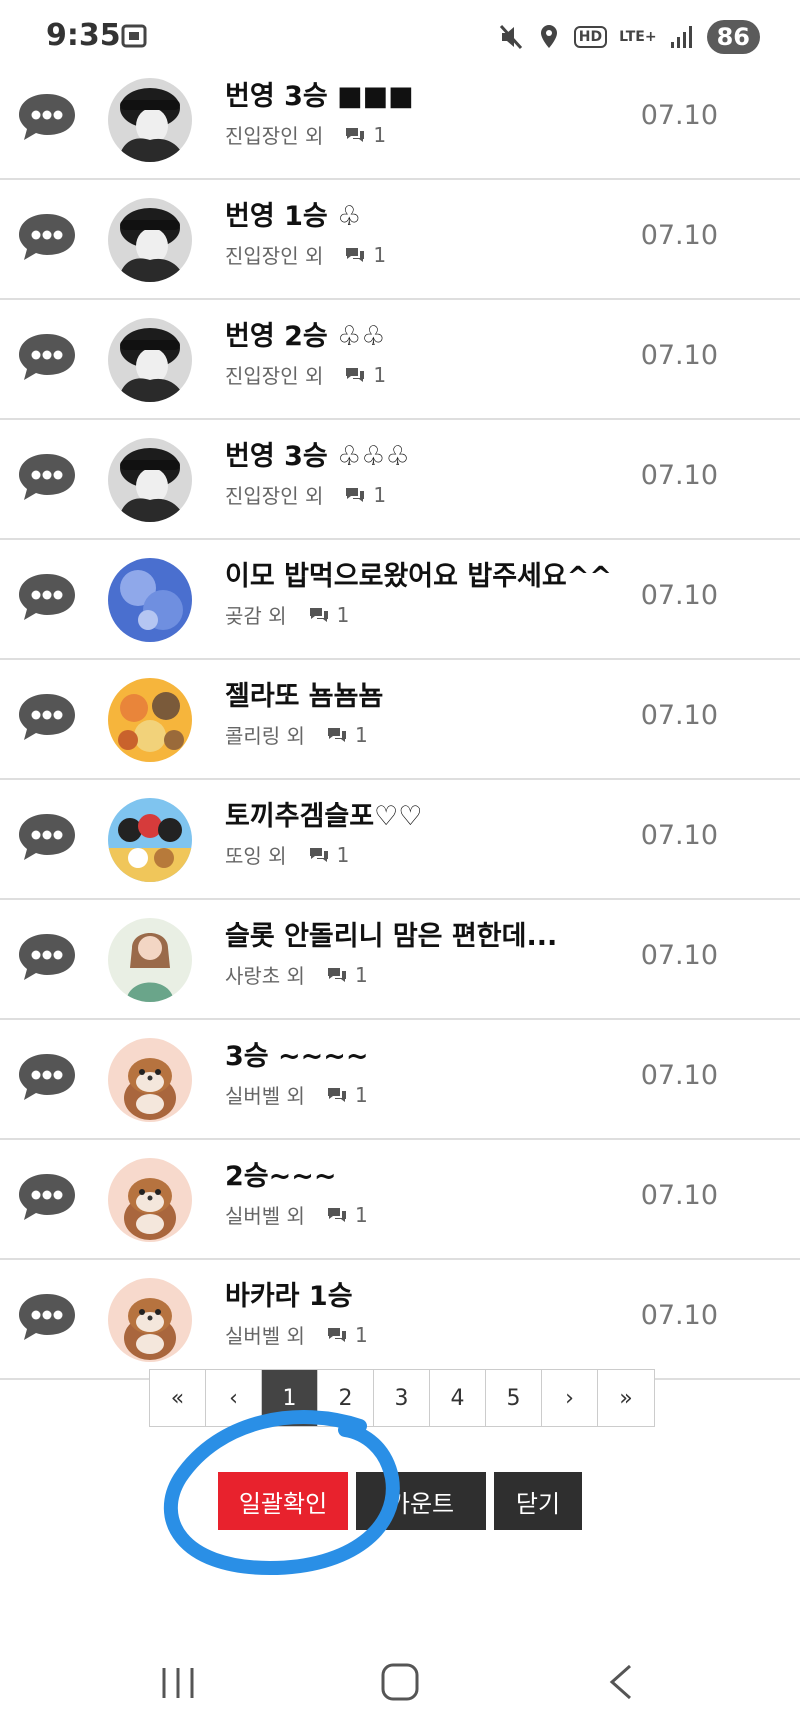 The width and height of the screenshot is (800, 1734). I want to click on page-button-3: 3, so click(402, 1398).